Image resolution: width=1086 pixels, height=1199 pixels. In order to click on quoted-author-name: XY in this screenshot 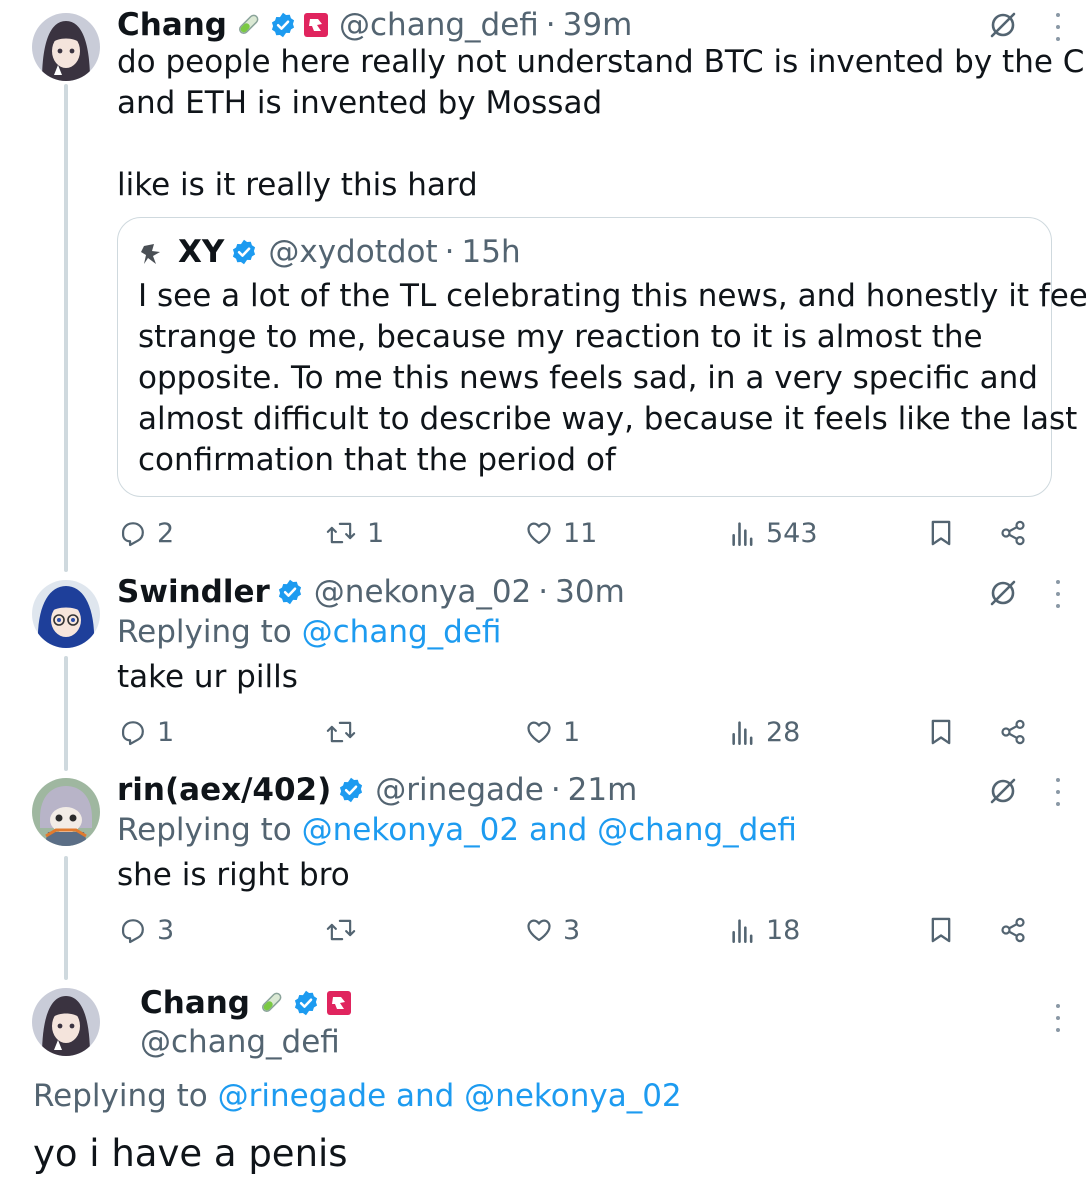, I will do `click(201, 252)`.